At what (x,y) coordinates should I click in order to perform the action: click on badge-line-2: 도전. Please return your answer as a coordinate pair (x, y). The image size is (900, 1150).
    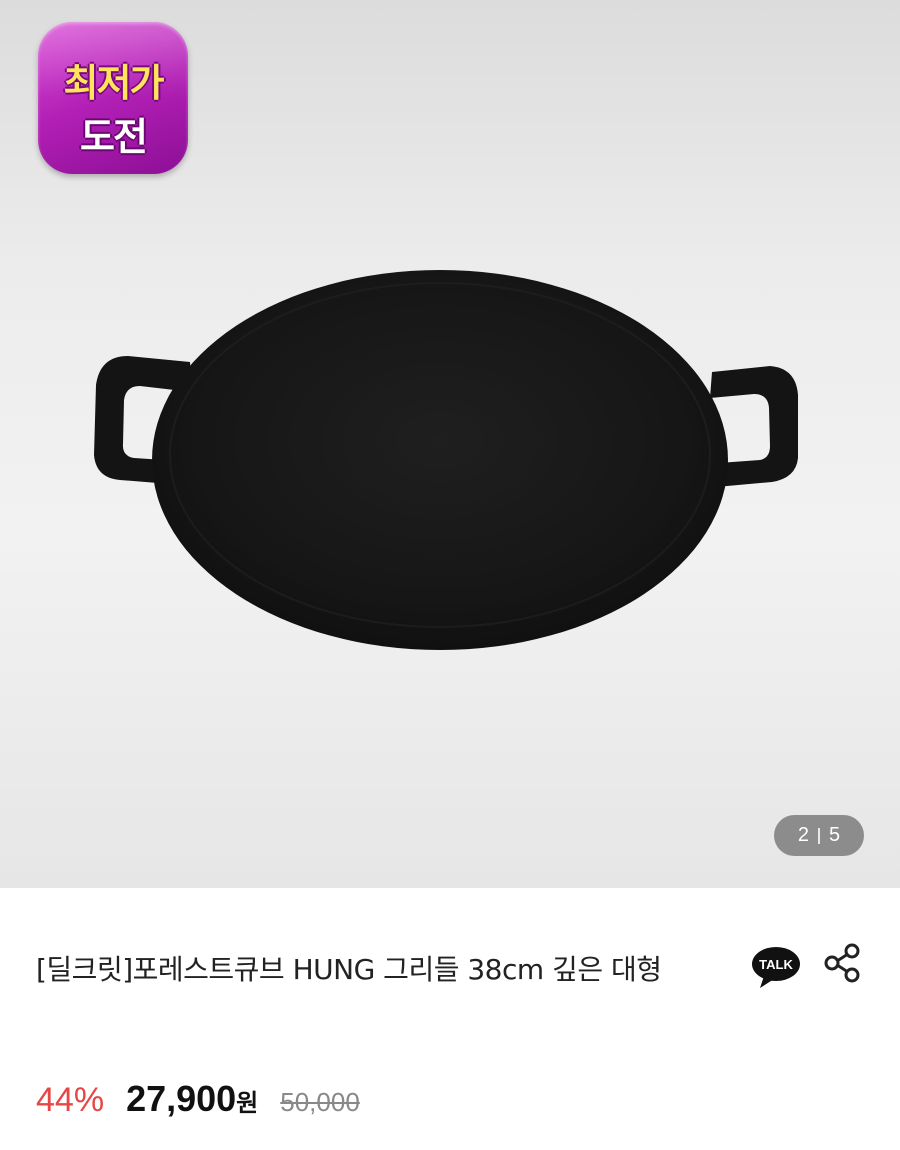
    Looking at the image, I should click on (114, 137).